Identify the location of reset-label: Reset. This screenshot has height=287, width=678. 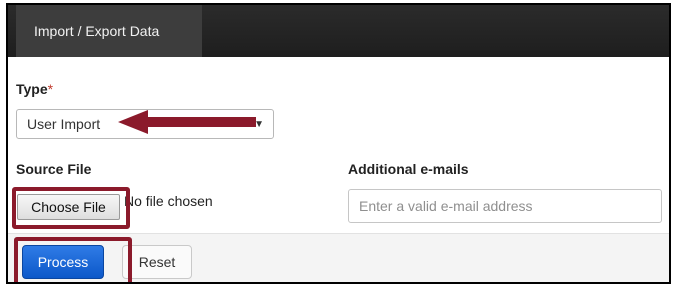
(157, 262).